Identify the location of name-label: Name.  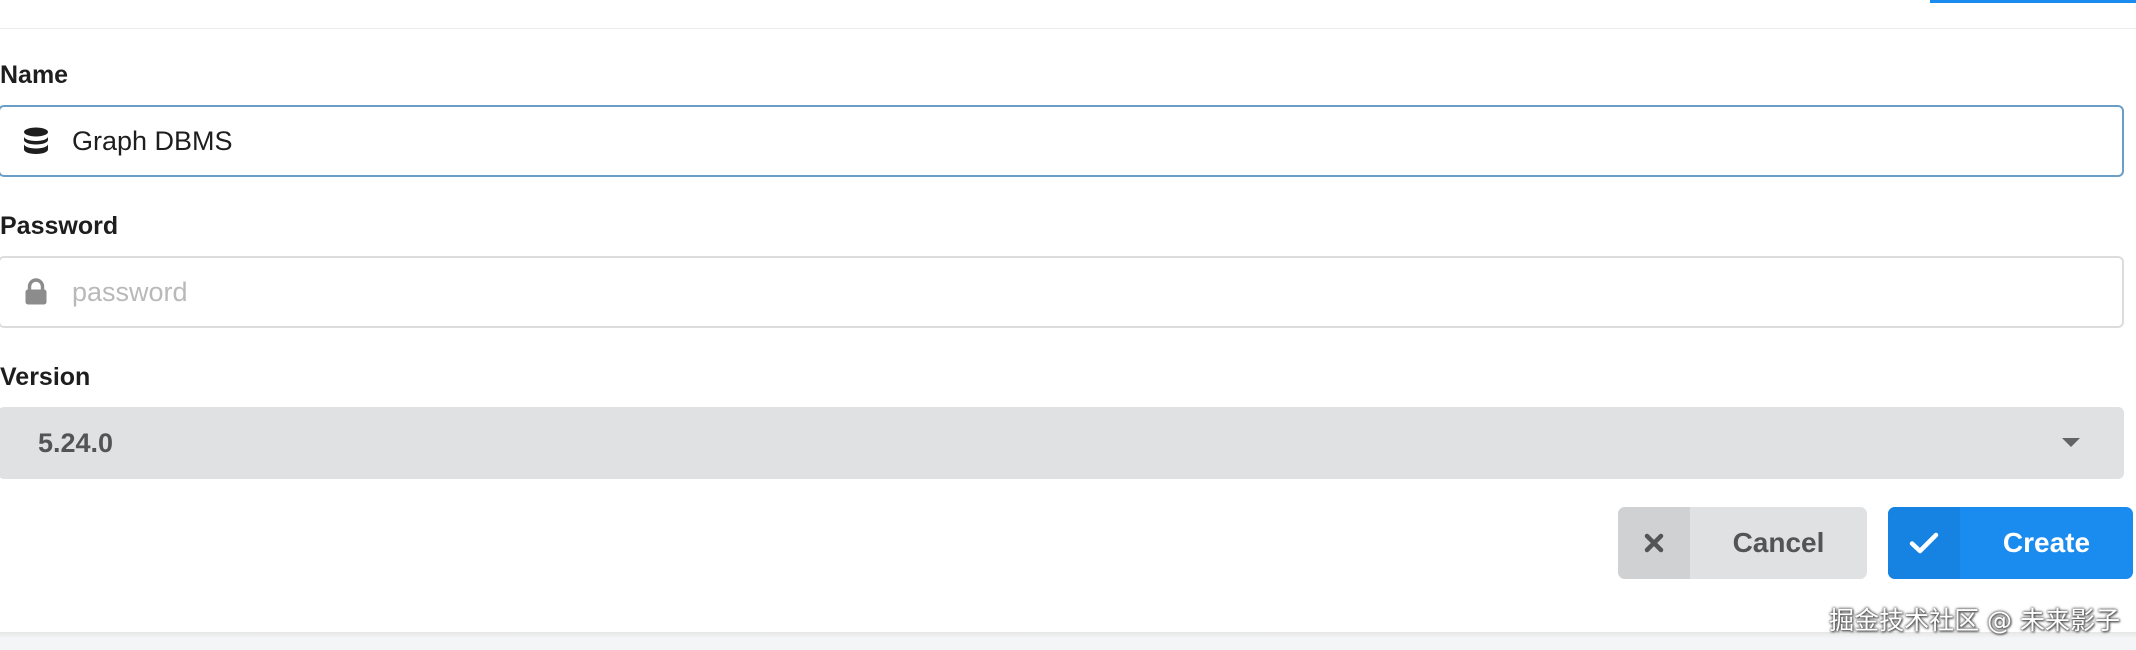
(34, 75).